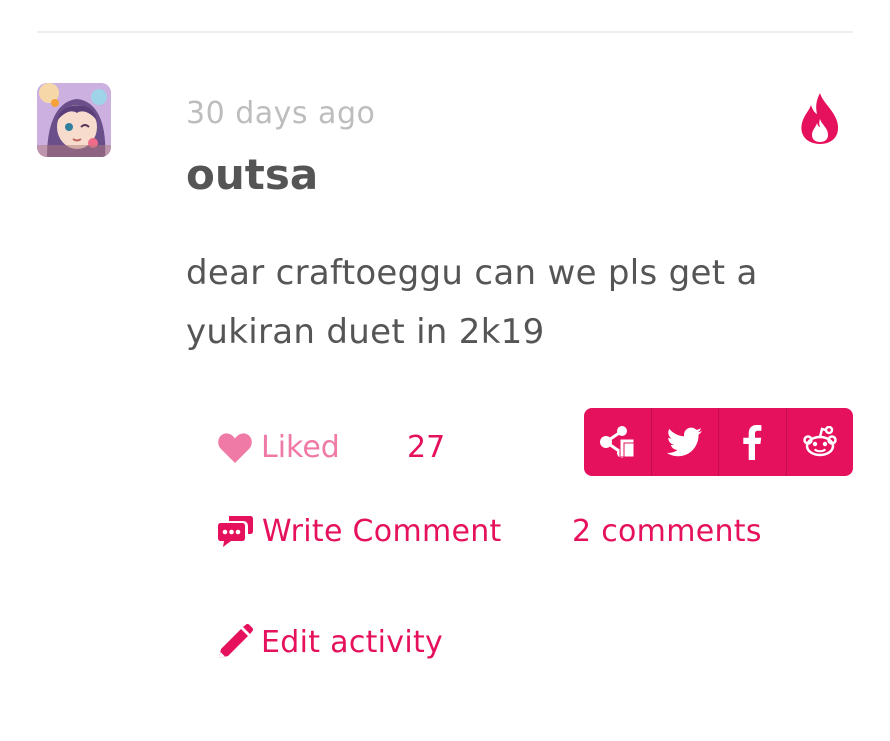 This screenshot has height=741, width=890. I want to click on edit-activity-button: Edit activity, so click(330, 642).